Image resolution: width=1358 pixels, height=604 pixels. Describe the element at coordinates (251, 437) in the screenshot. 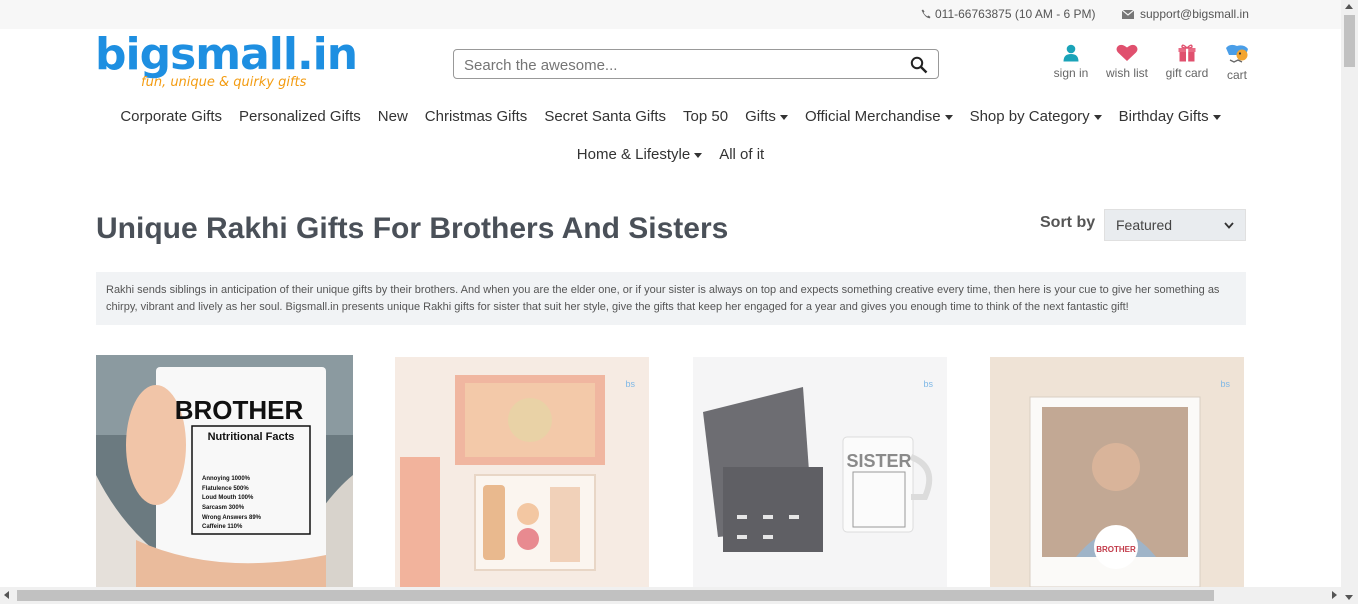

I see `mug-facts-title: Nutritional Facts` at that location.